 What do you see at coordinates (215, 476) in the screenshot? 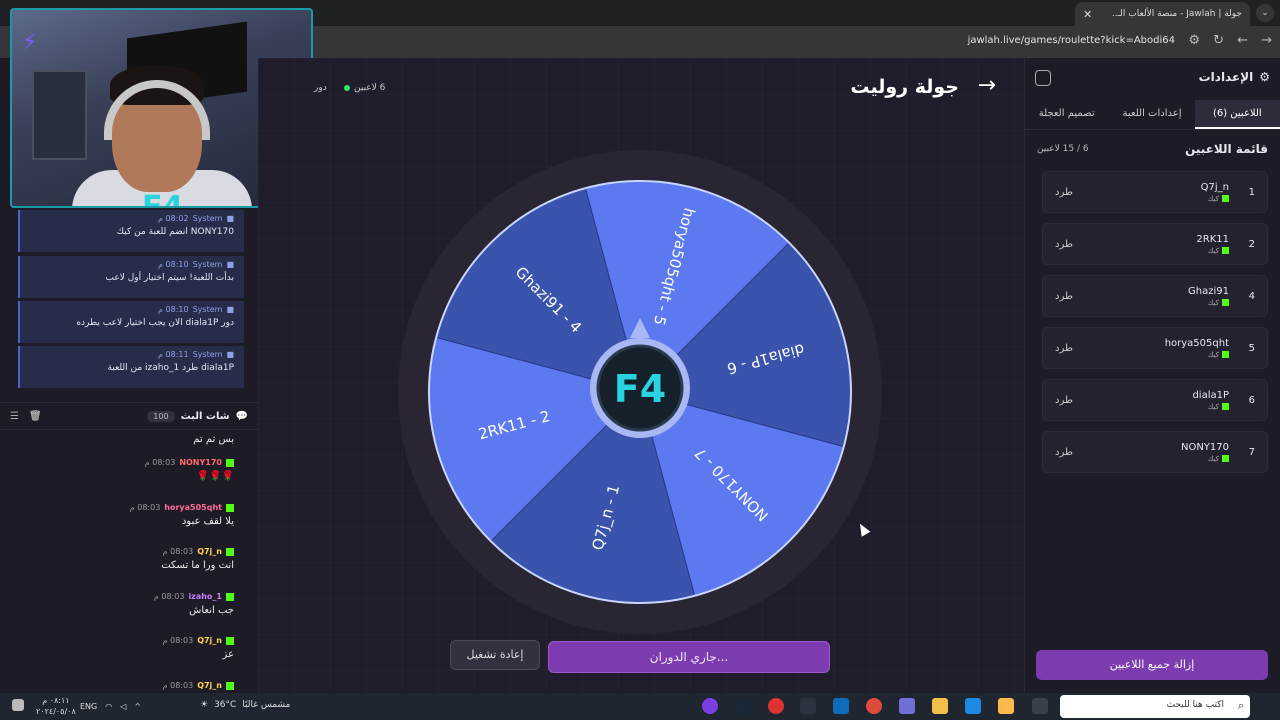
I see `msg-text: 🌹🌹🌹` at bounding box center [215, 476].